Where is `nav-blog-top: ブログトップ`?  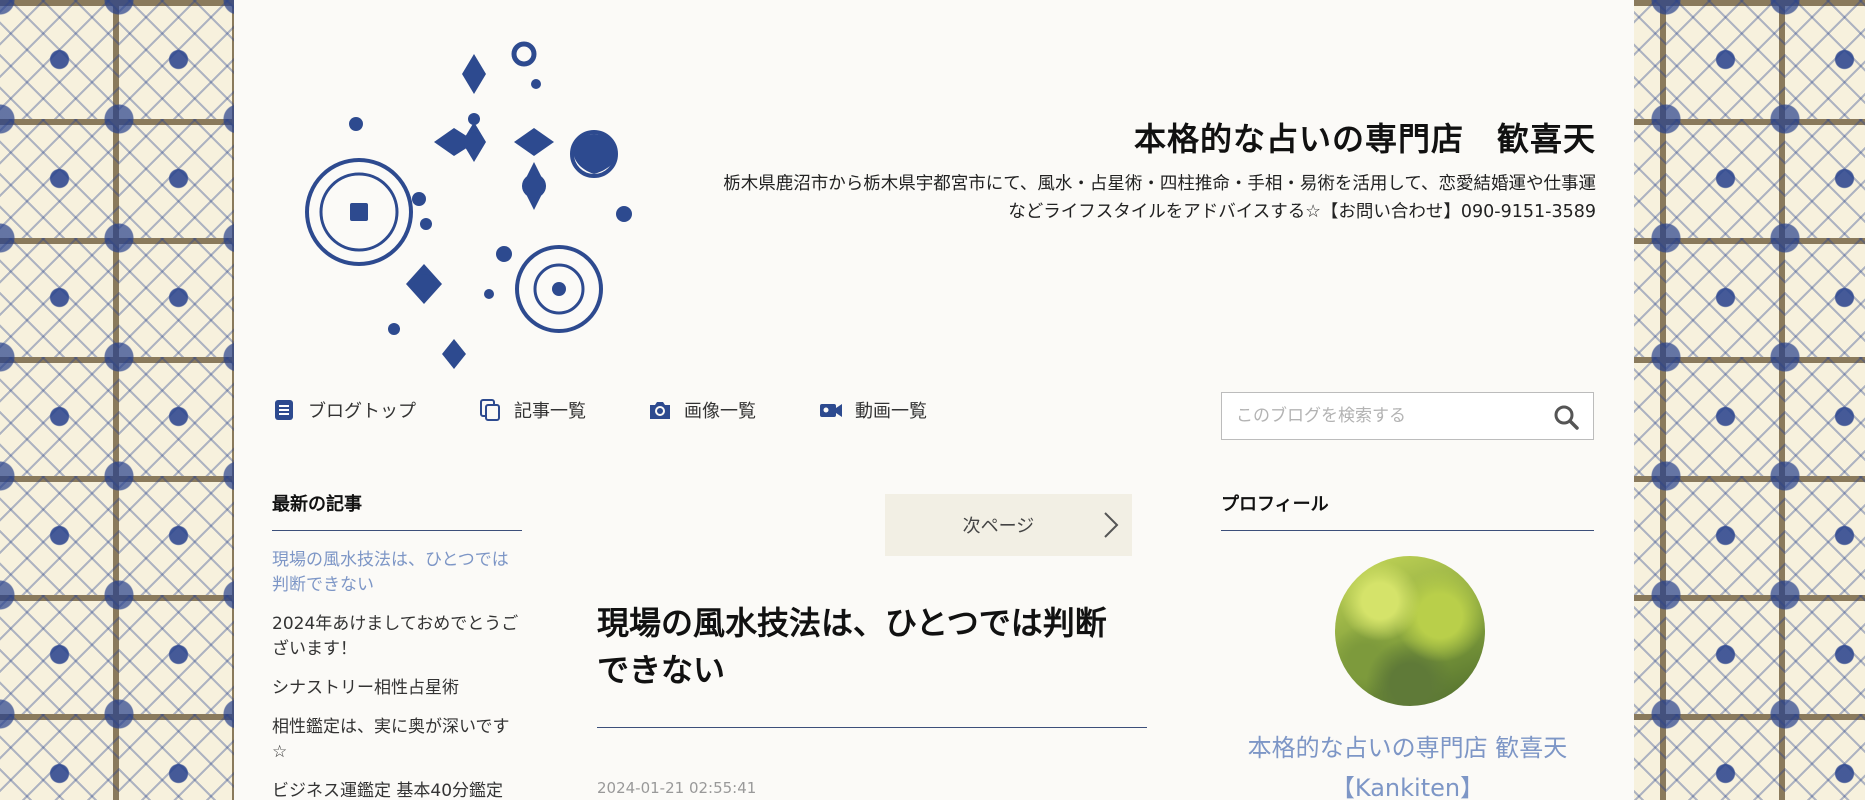 nav-blog-top: ブログトップ is located at coordinates (344, 410).